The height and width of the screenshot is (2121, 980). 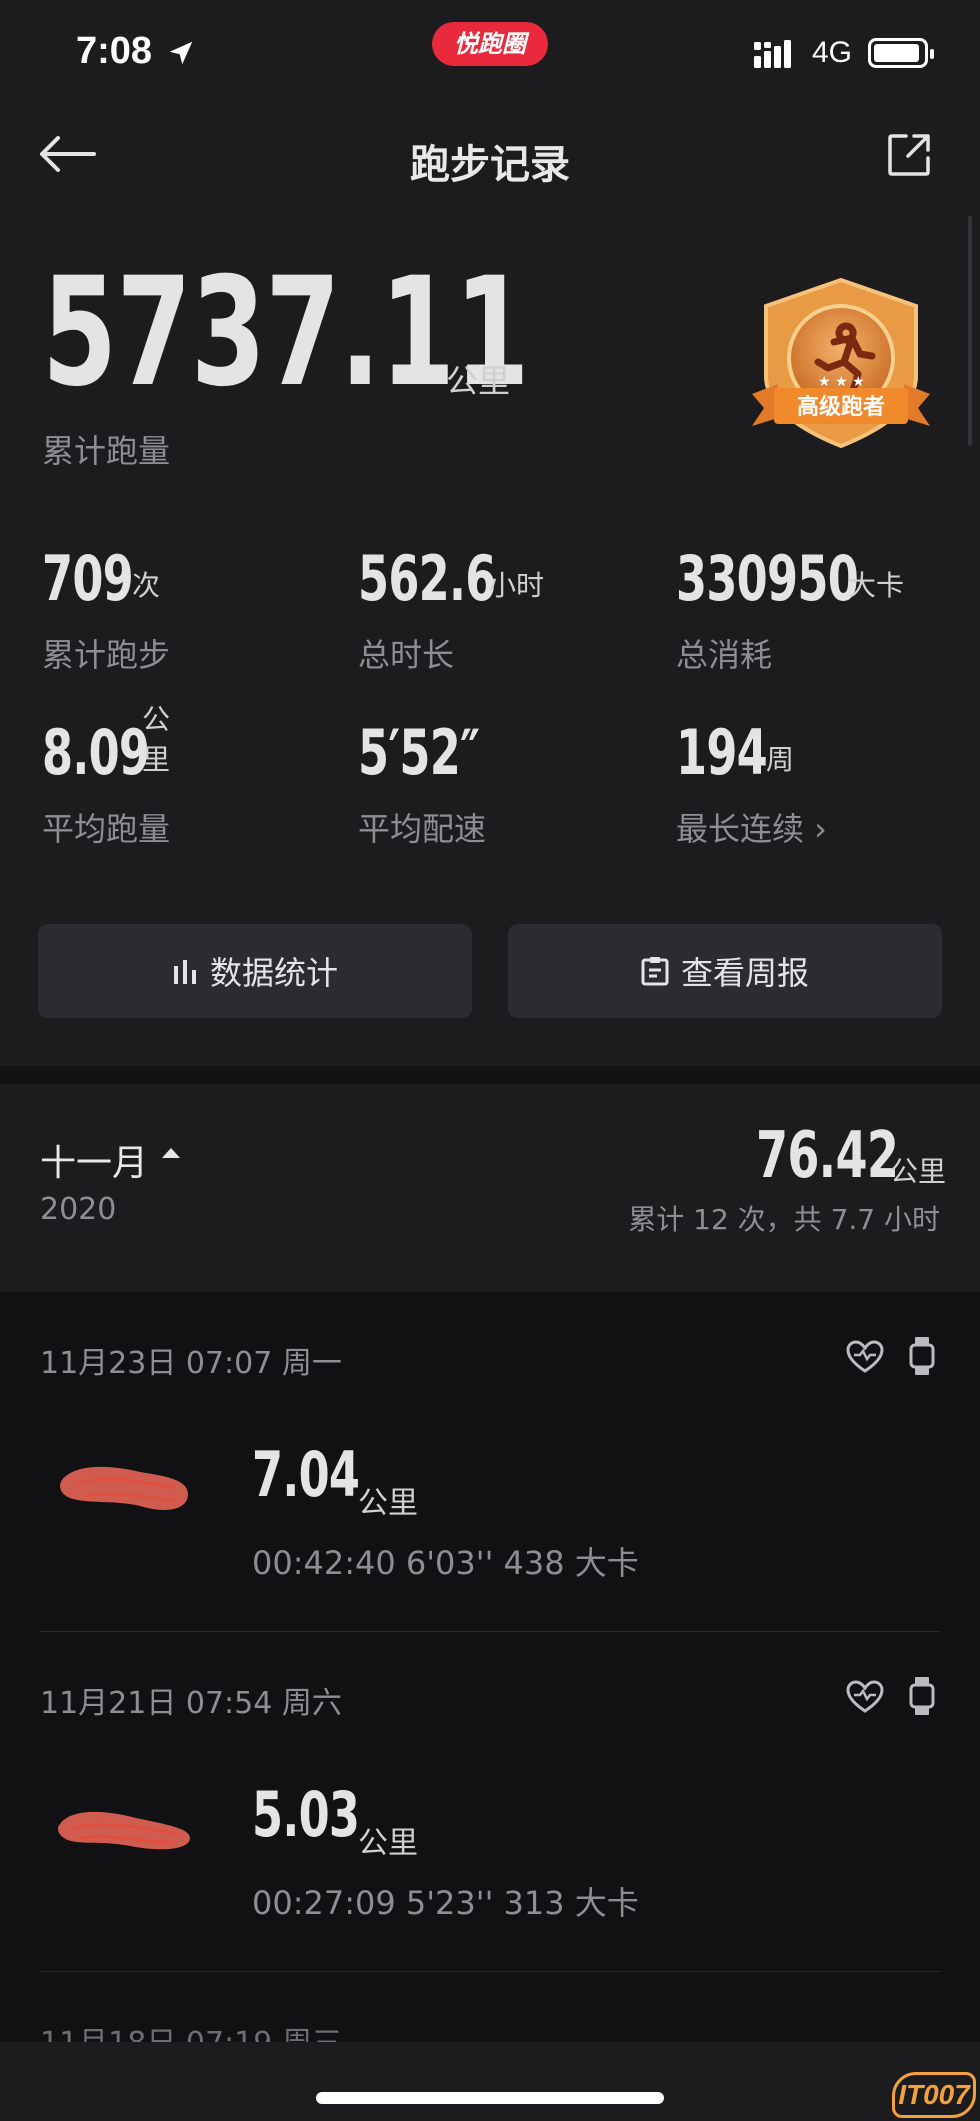 I want to click on month-distance-value: 76.42, so click(x=827, y=1156).